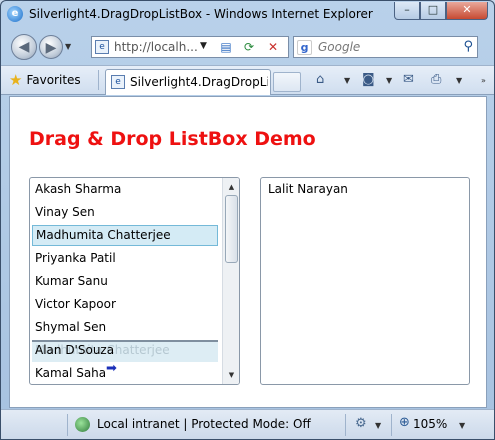 Image resolution: width=495 pixels, height=440 pixels. Describe the element at coordinates (368, 79) in the screenshot. I see `feeds-icon: ◙` at that location.